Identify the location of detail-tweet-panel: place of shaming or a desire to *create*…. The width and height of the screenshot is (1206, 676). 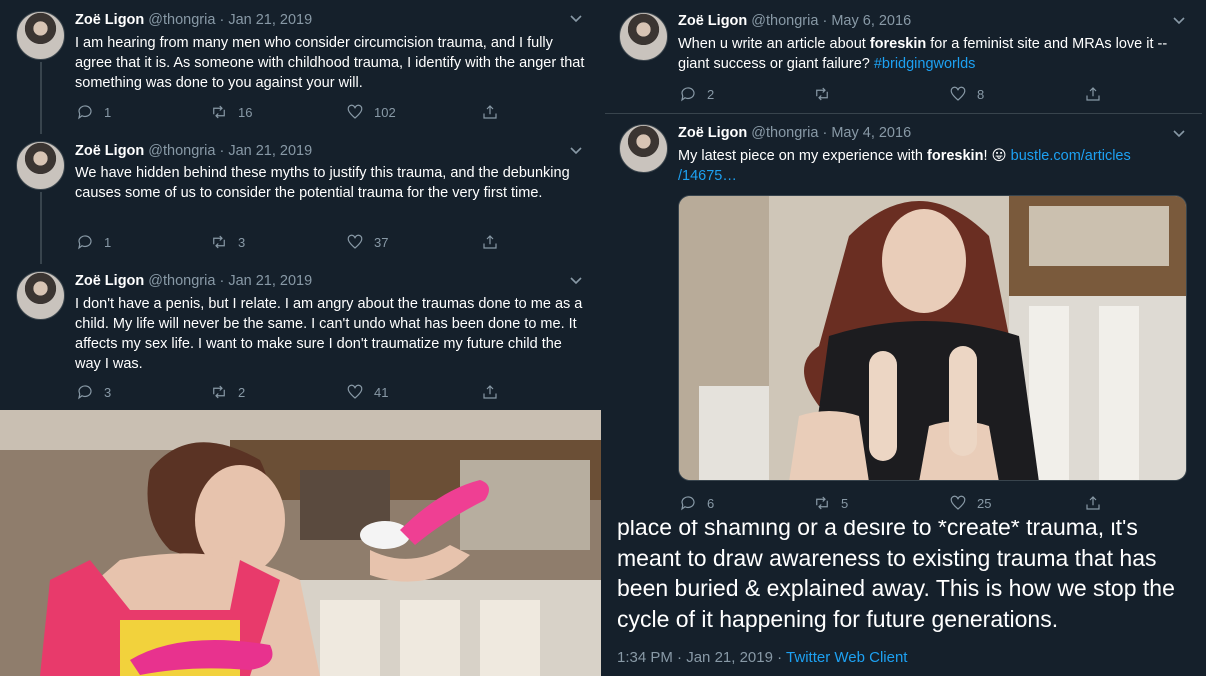
(904, 598).